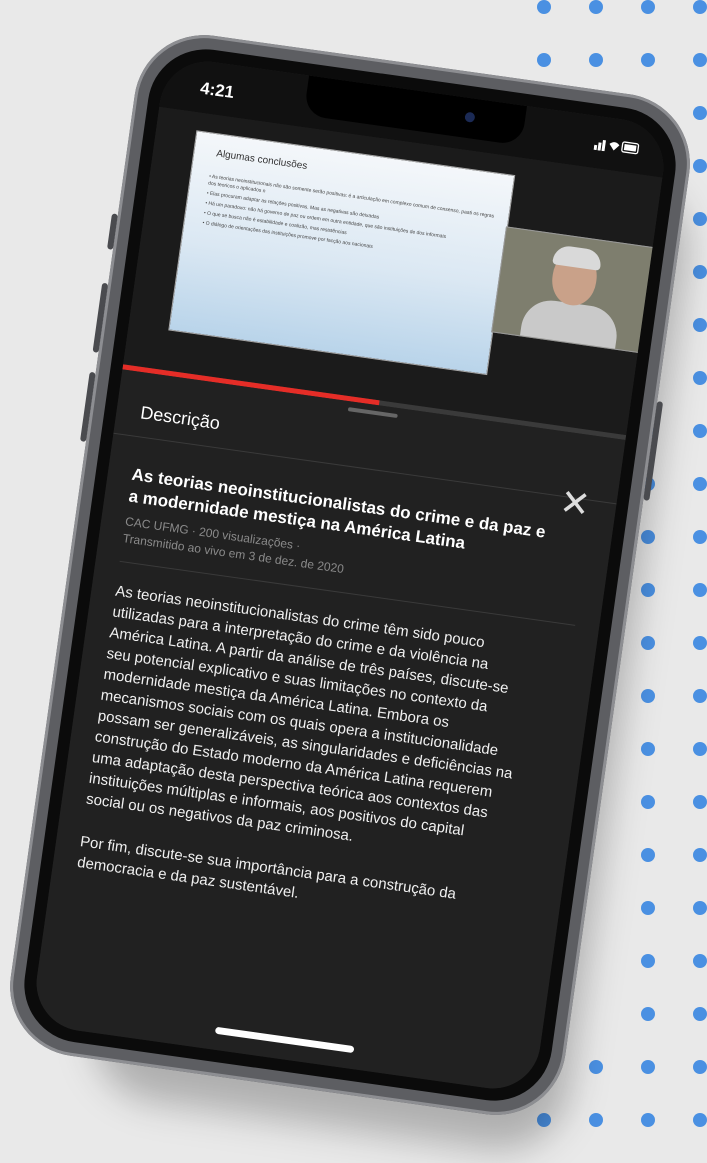 This screenshot has width=707, height=1163. Describe the element at coordinates (372, 413) in the screenshot. I see `drag-handle` at that location.